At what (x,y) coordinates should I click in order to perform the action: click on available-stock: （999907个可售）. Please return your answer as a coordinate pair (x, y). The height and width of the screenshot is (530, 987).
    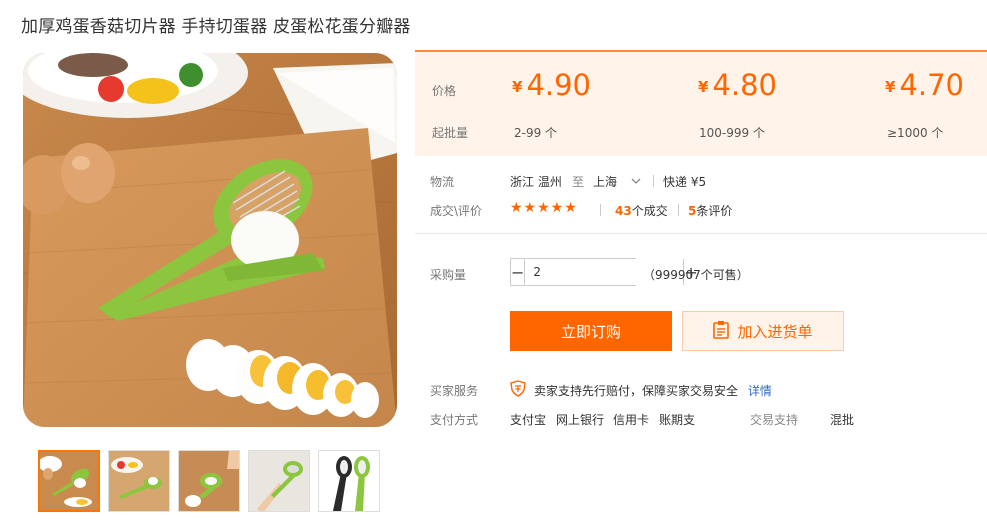
    Looking at the image, I should click on (696, 275).